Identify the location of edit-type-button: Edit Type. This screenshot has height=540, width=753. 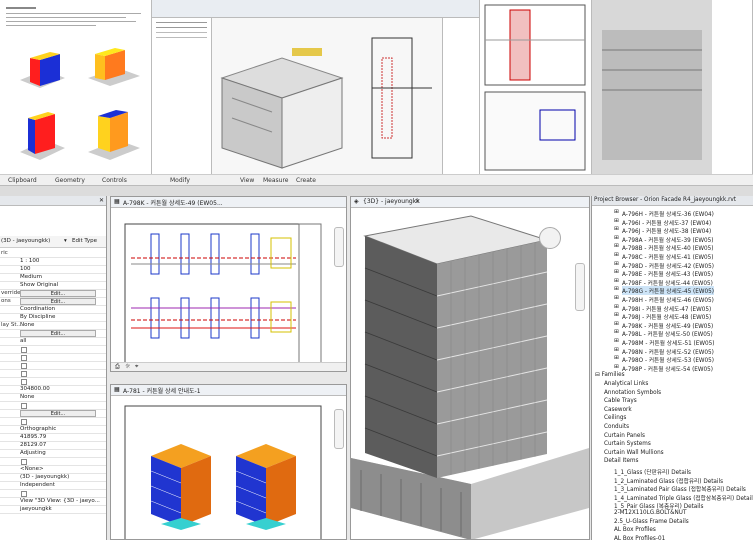
(84, 241).